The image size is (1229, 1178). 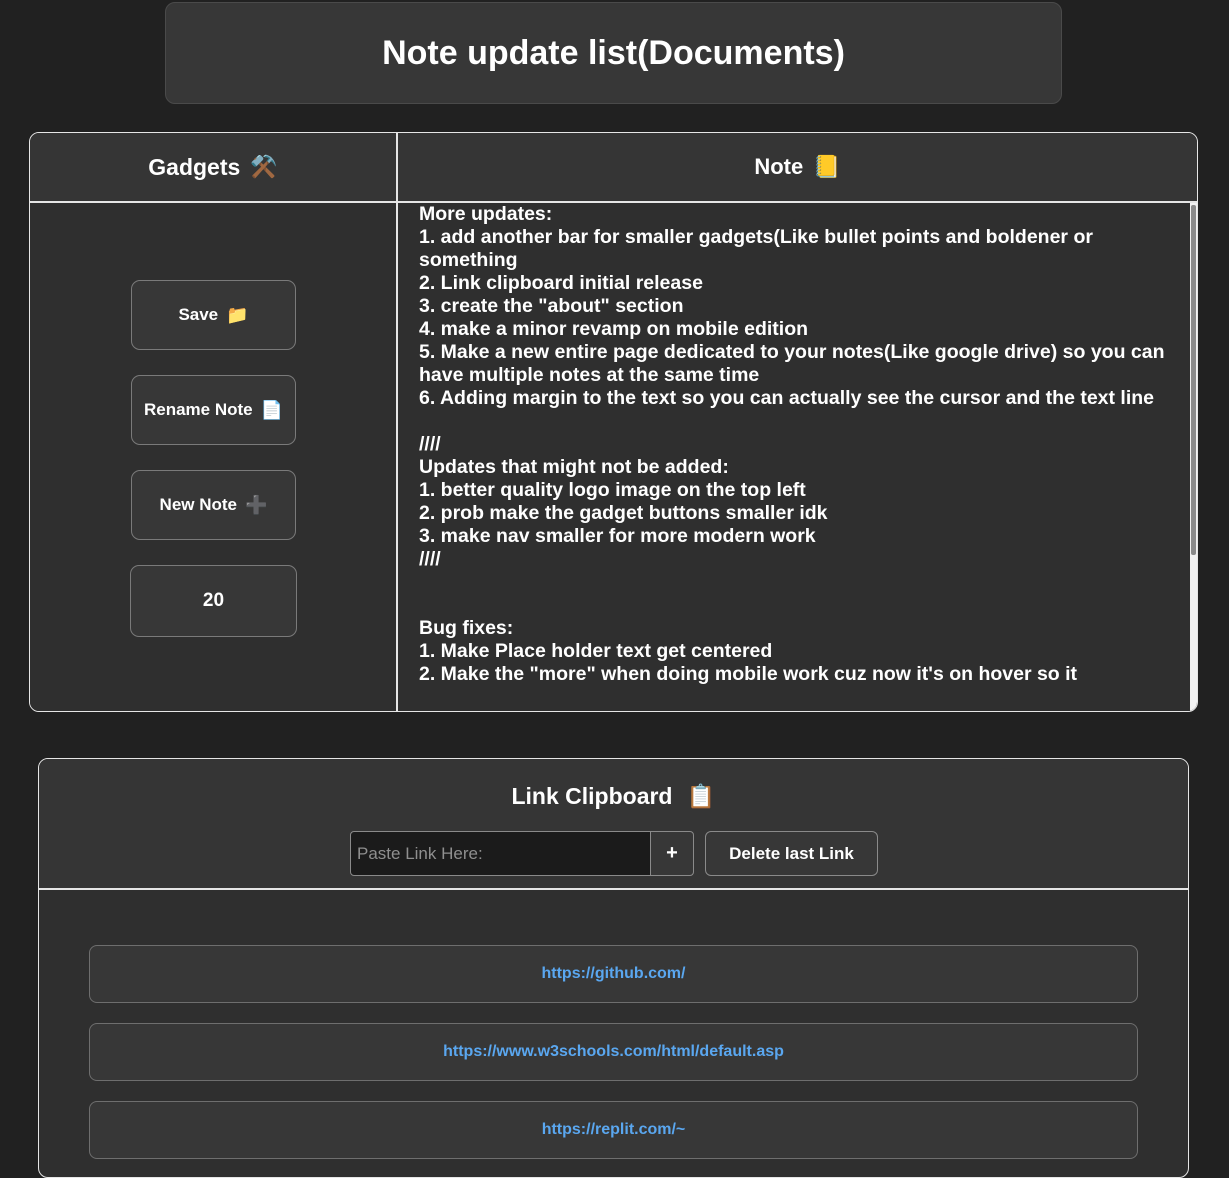 I want to click on save-button-label: Save, so click(x=198, y=314).